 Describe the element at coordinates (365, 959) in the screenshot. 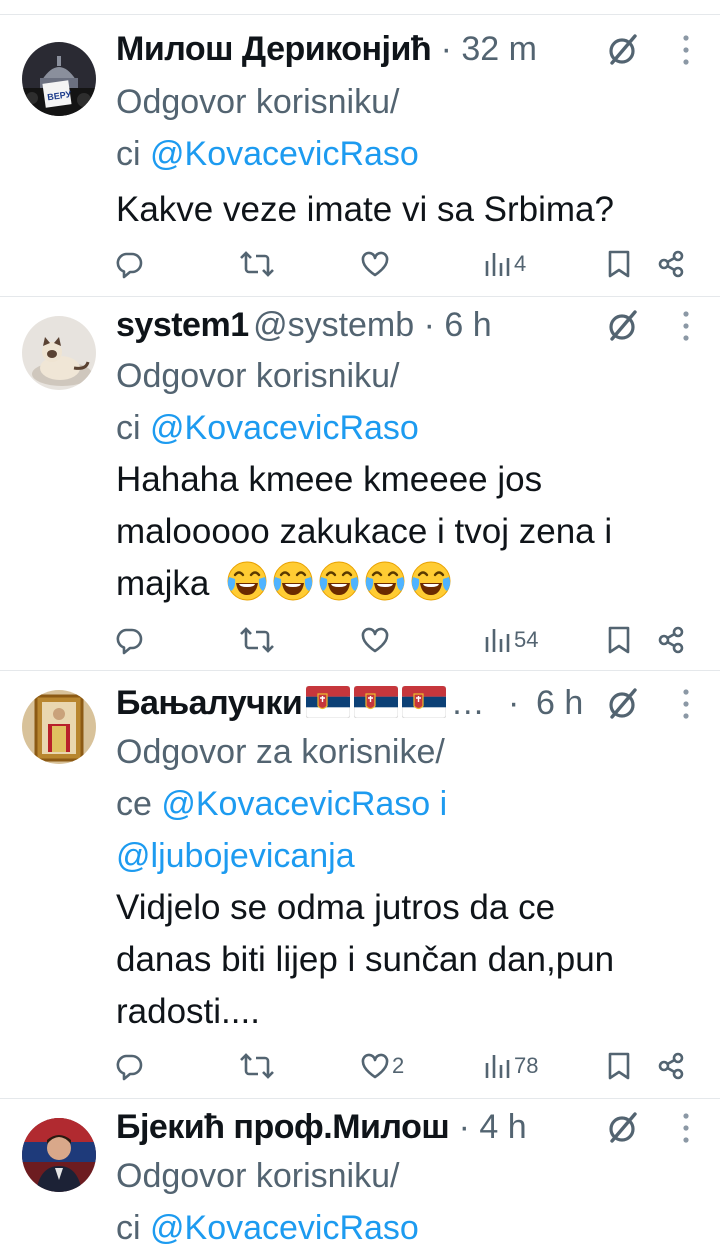

I see `tweet-text-line: danas biti lijep i sunčan dan,pun` at that location.